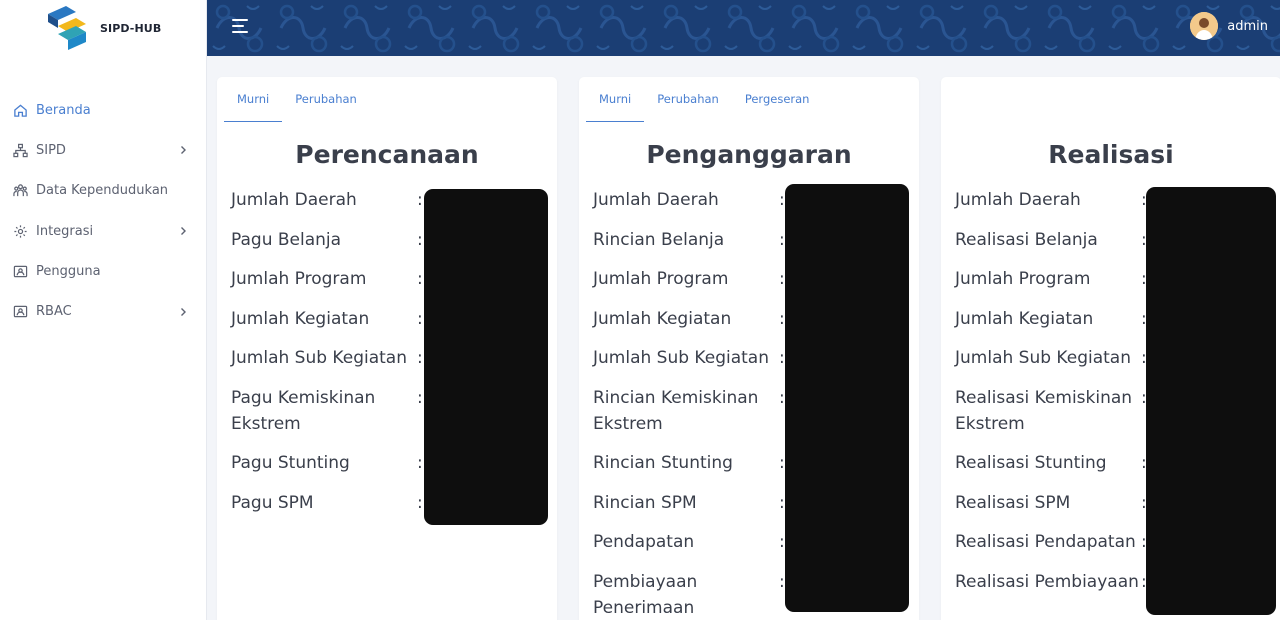 The image size is (1280, 620). I want to click on topbar: admin, so click(743, 28).